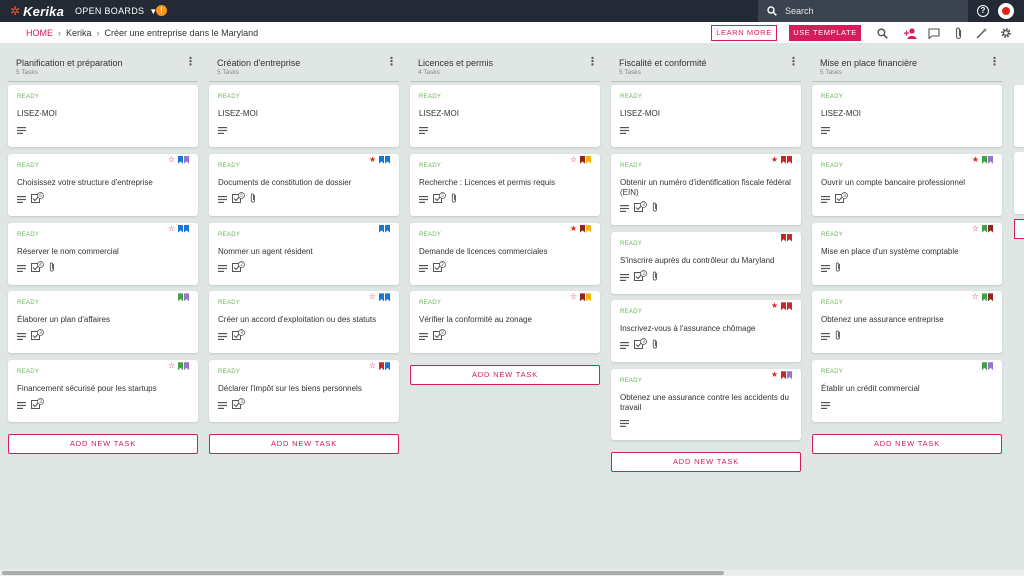  I want to click on card-status: READY, so click(430, 97).